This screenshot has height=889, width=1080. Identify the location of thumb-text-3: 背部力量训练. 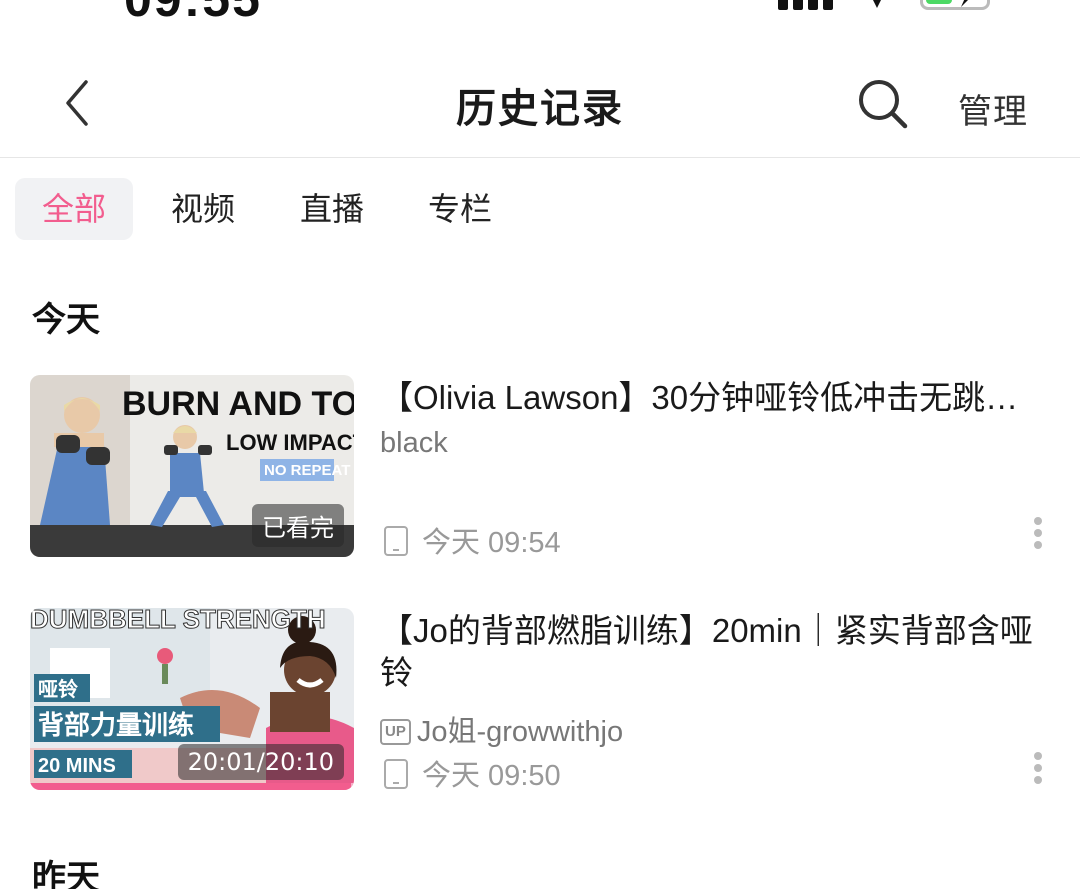
(116, 725).